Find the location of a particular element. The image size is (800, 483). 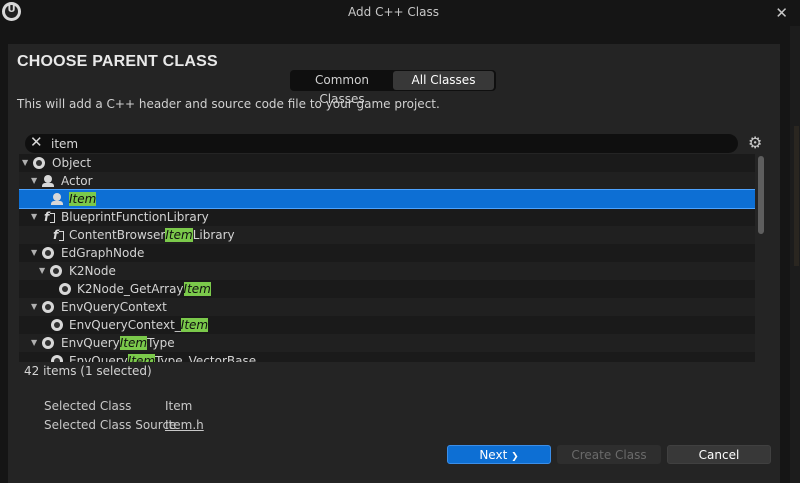

tree-row-label: EdGraphNode is located at coordinates (103, 253).